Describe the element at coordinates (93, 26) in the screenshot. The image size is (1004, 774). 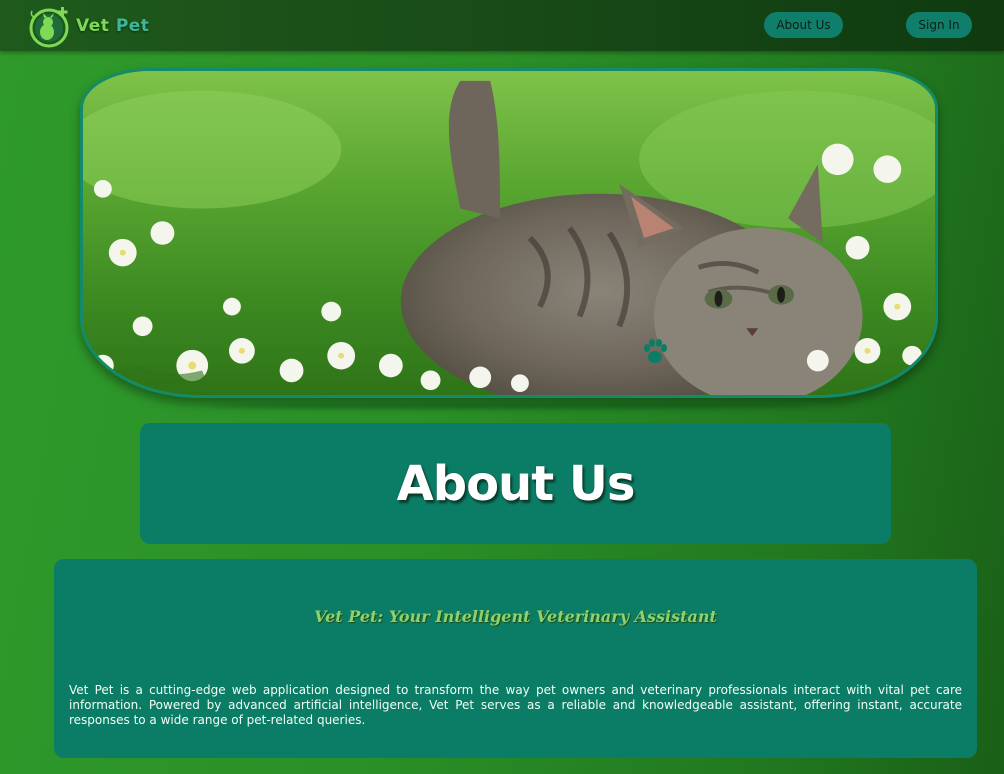
I see `logo-word-vet: Vet` at that location.